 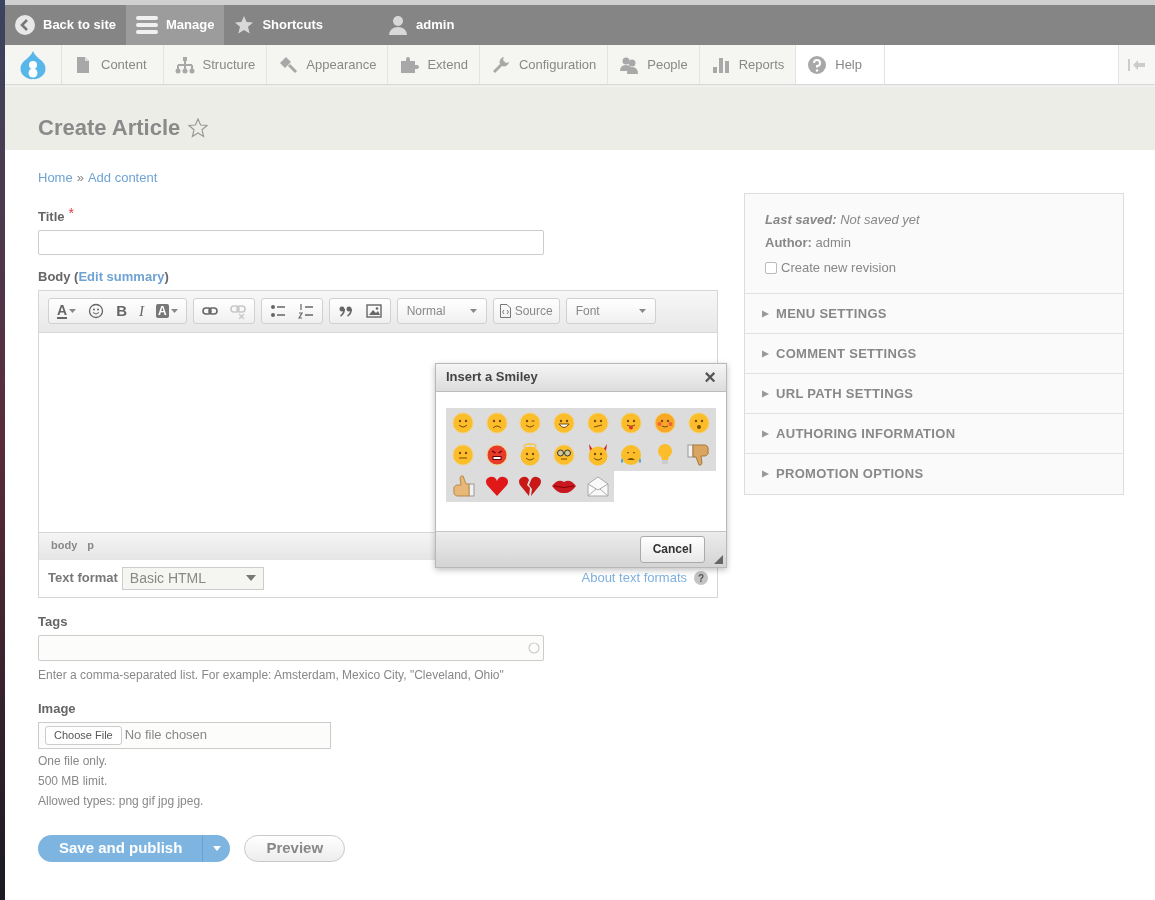 What do you see at coordinates (57, 709) in the screenshot?
I see `image-label: Image` at bounding box center [57, 709].